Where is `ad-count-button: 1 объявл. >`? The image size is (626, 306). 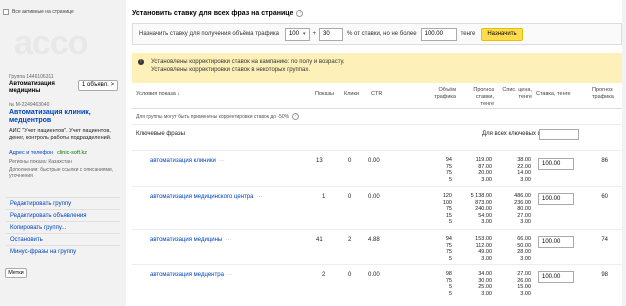 ad-count-button: 1 объявл. > is located at coordinates (98, 85).